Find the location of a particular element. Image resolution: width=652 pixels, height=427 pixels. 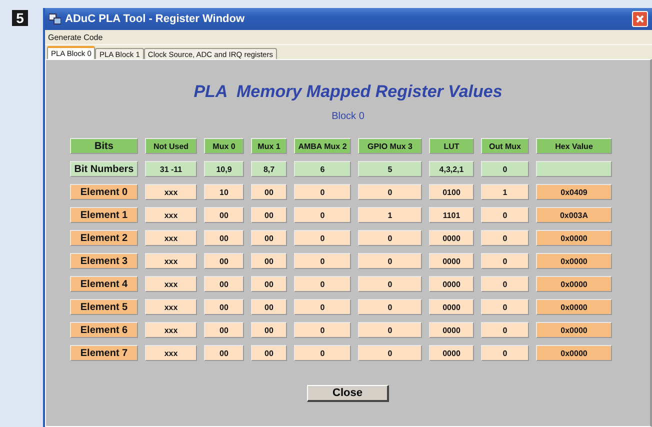

column-header: Mux 1 is located at coordinates (269, 146).